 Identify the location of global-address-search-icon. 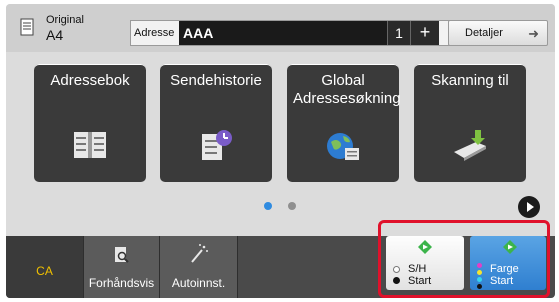
(343, 146).